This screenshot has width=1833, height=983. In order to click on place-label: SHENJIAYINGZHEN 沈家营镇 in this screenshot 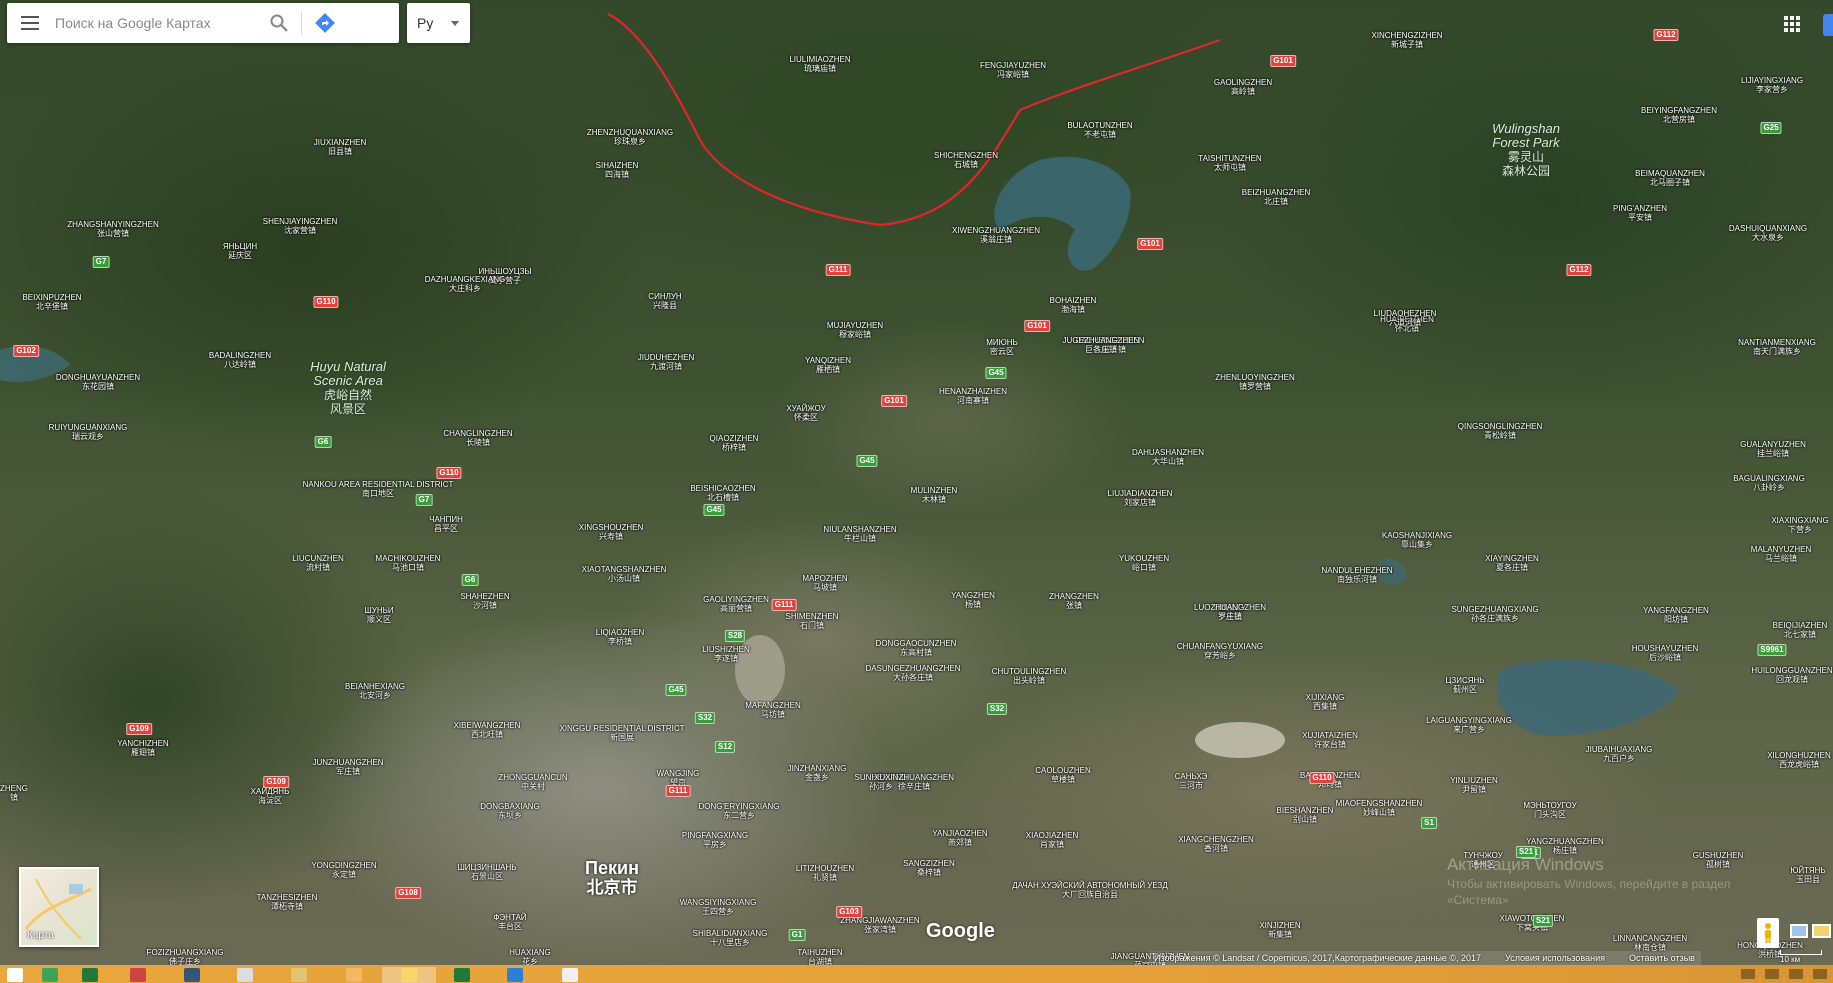, I will do `click(300, 226)`.